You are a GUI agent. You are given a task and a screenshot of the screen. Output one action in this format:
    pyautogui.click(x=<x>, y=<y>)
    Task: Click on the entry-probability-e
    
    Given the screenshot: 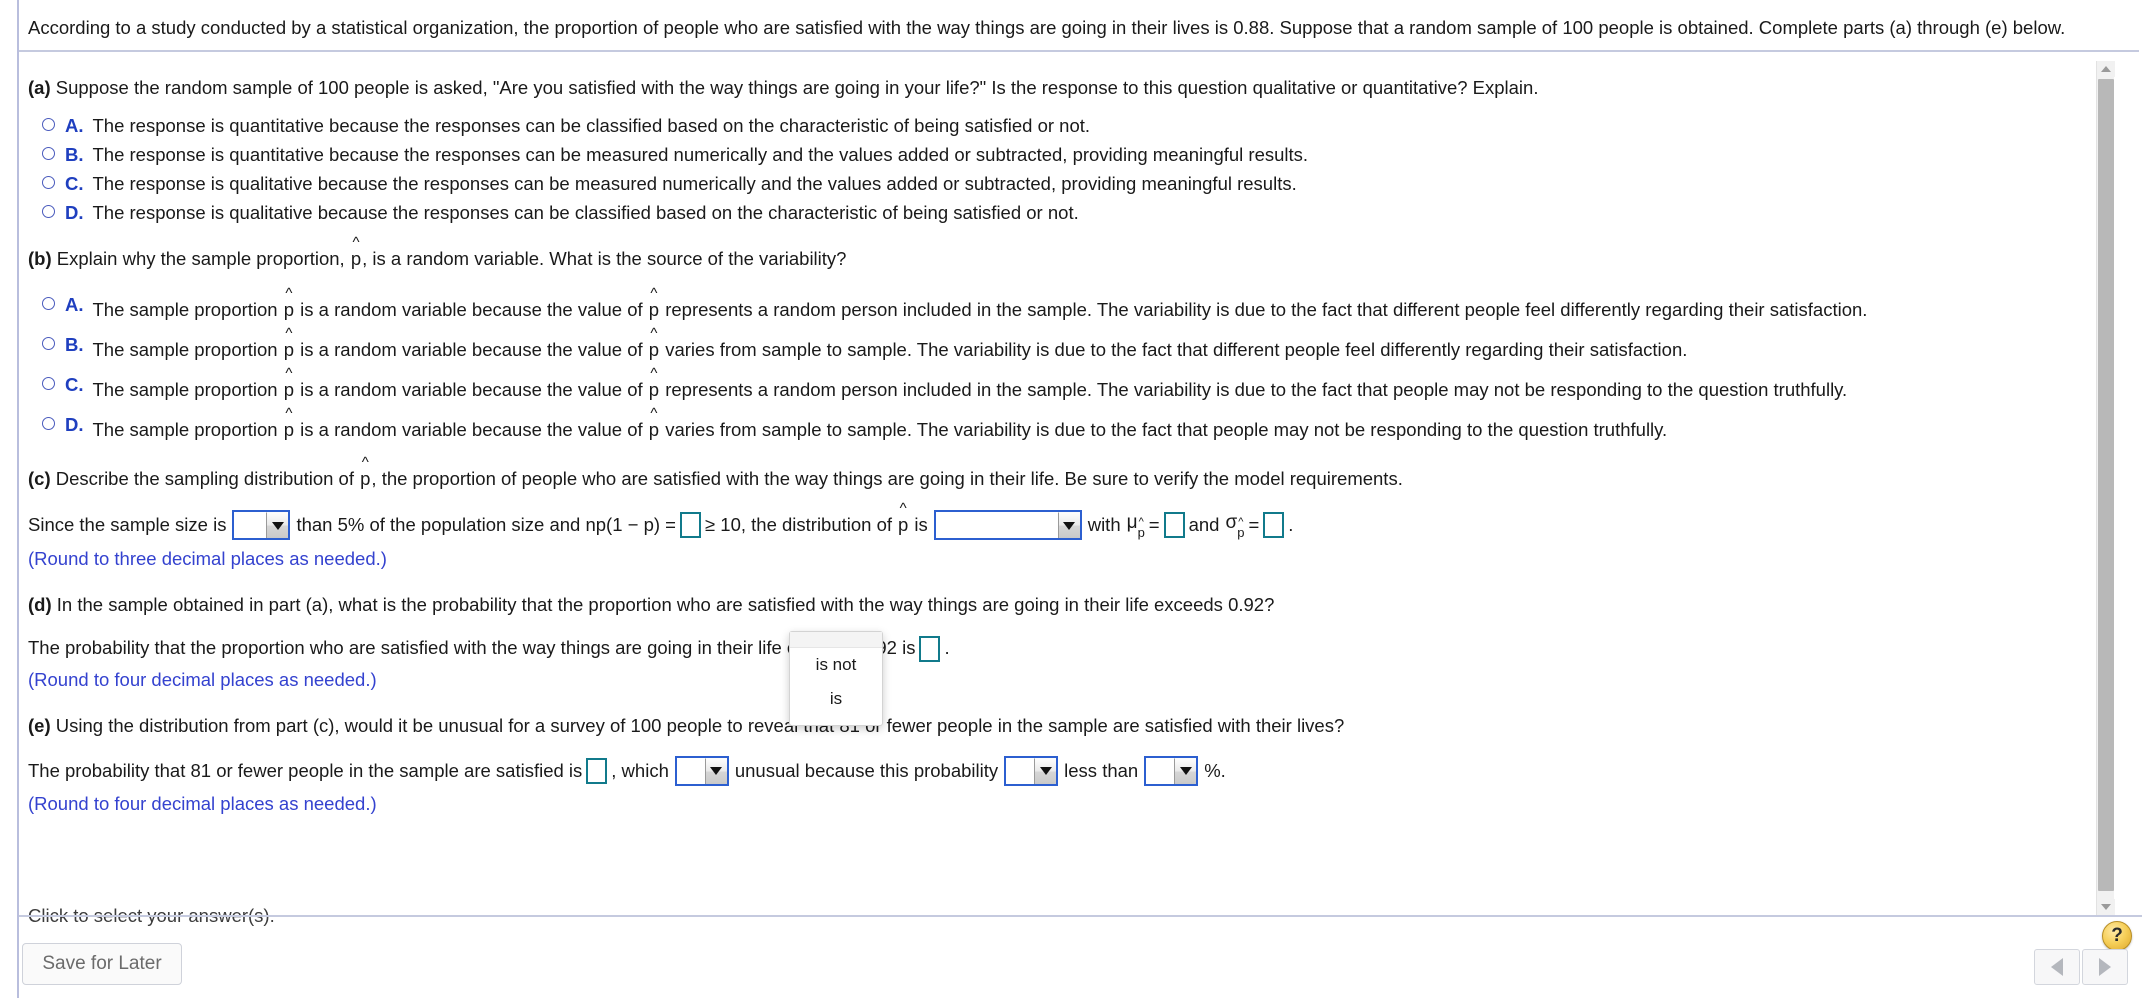 What is the action you would take?
    pyautogui.click(x=597, y=770)
    